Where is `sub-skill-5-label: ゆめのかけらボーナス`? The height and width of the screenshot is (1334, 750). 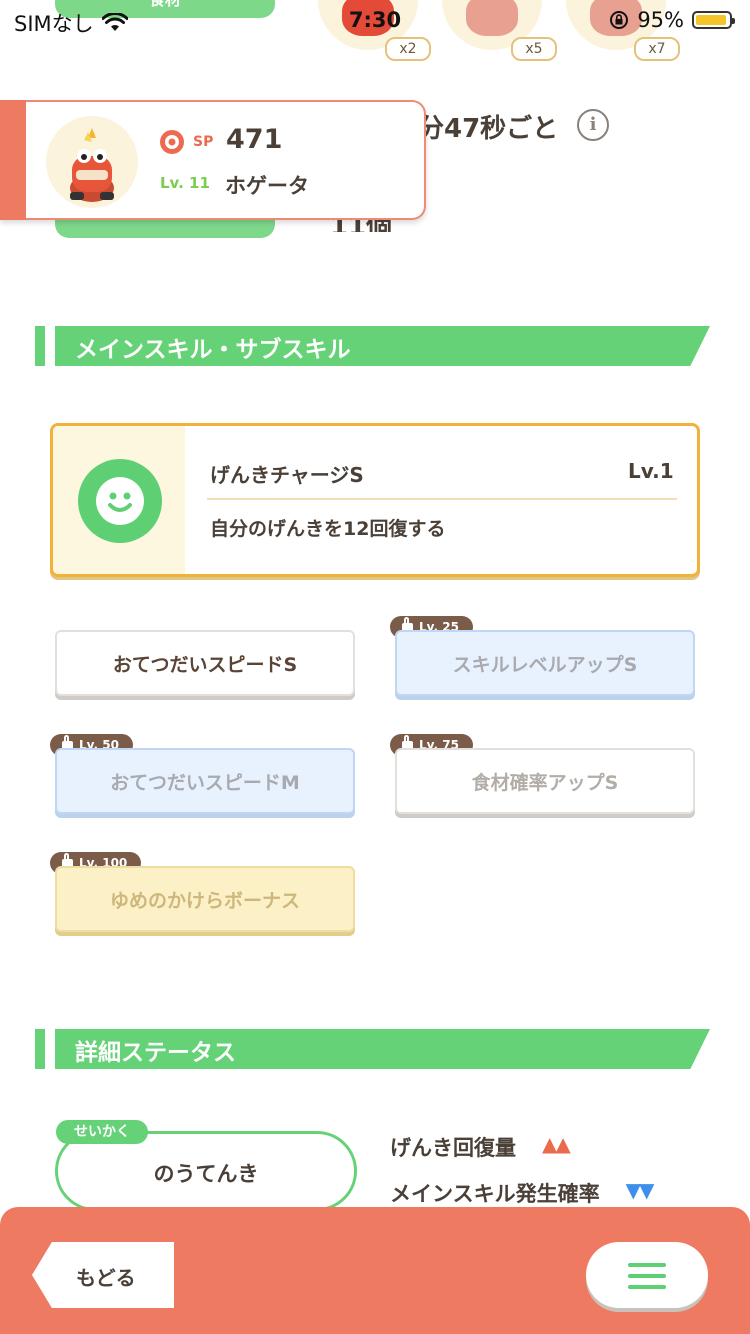 sub-skill-5-label: ゆめのかけらボーナス is located at coordinates (204, 900).